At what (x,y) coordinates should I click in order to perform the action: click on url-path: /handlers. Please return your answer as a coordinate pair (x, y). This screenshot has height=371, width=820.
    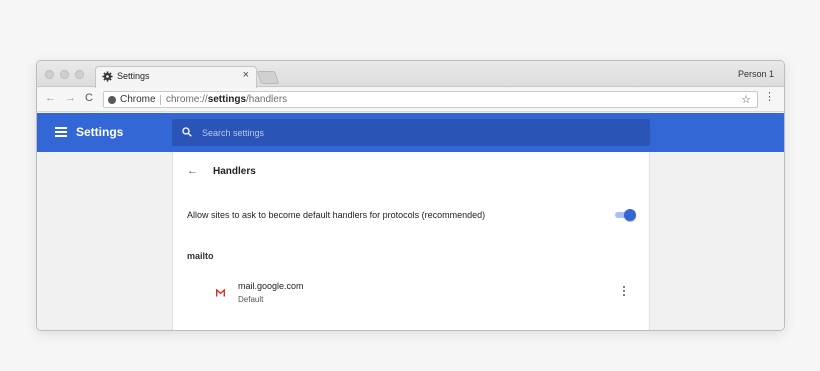
    Looking at the image, I should click on (267, 99).